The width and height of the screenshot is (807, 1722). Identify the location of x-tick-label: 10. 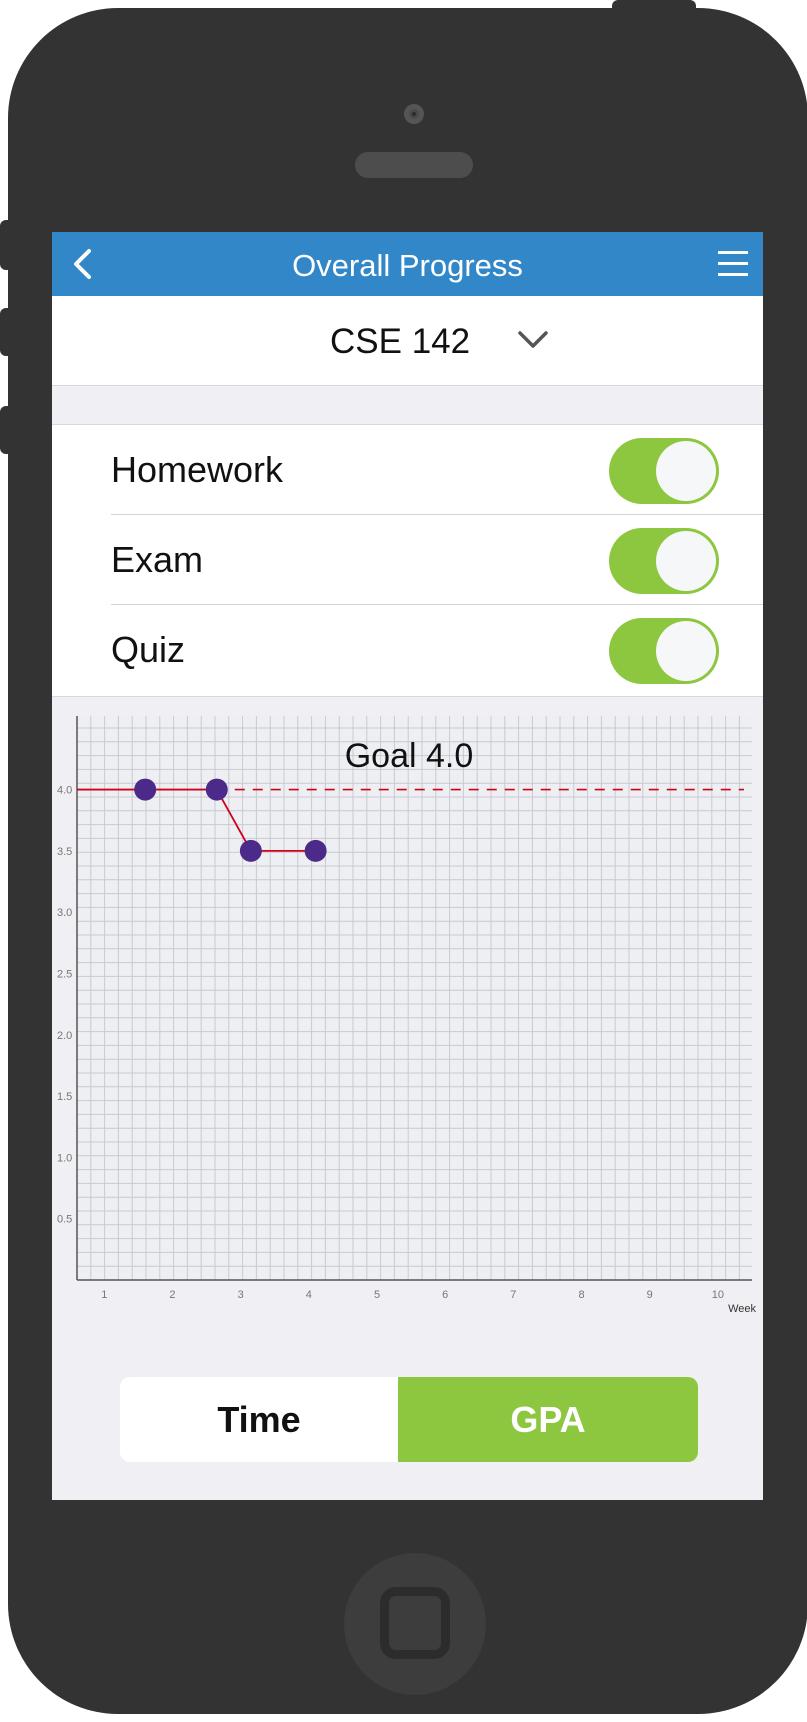
(718, 1295).